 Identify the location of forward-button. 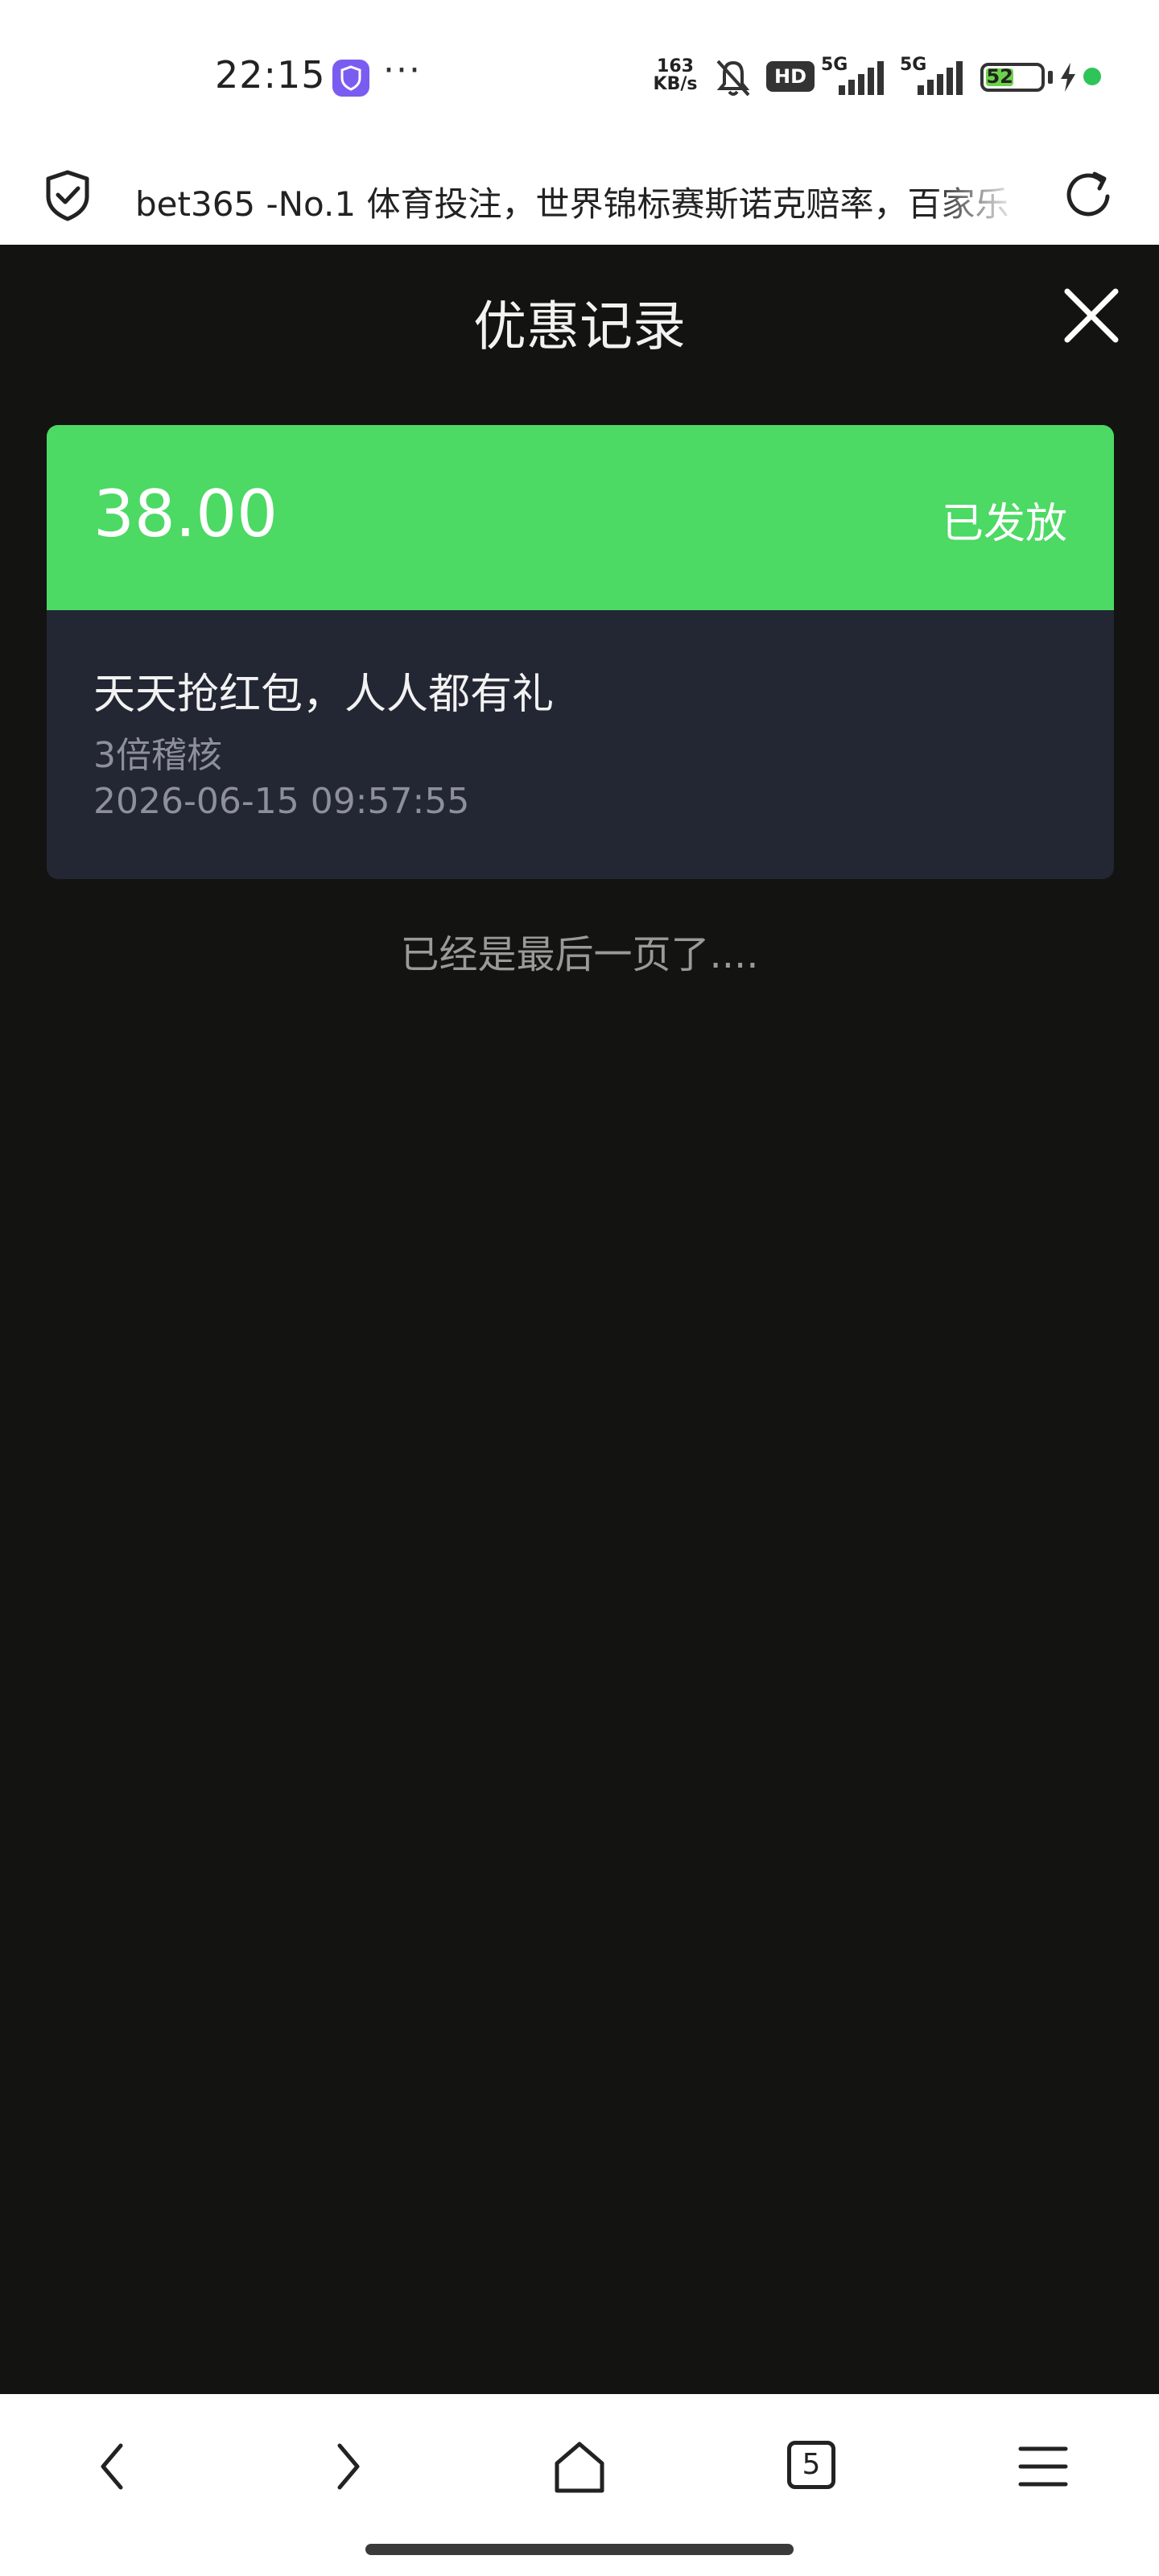
(346, 2466).